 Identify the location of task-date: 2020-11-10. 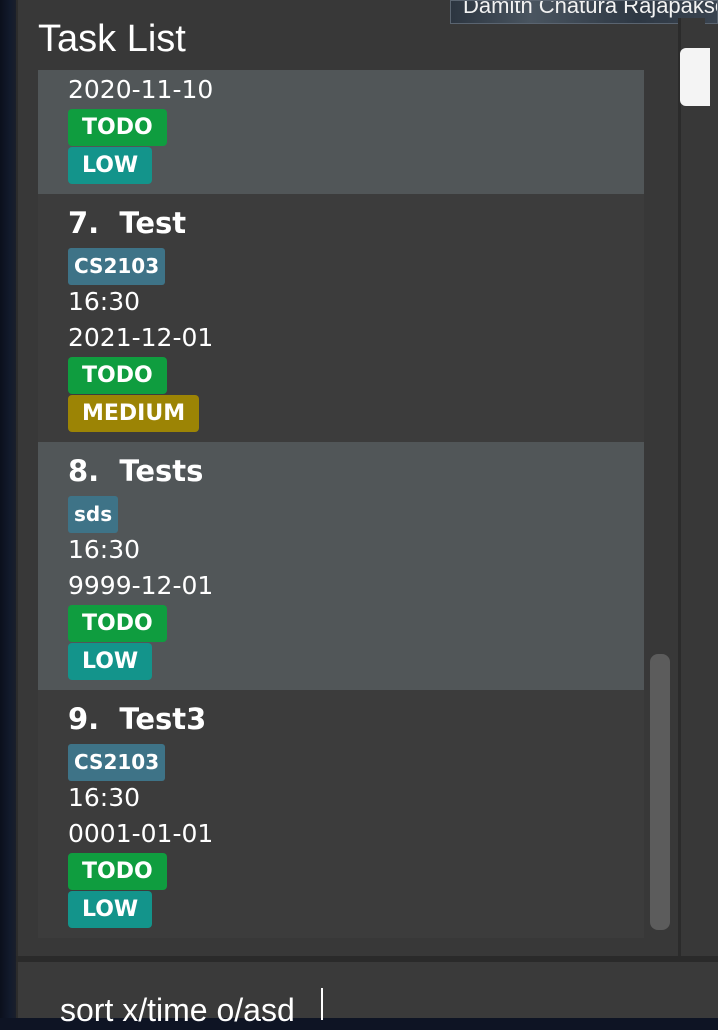
(141, 89).